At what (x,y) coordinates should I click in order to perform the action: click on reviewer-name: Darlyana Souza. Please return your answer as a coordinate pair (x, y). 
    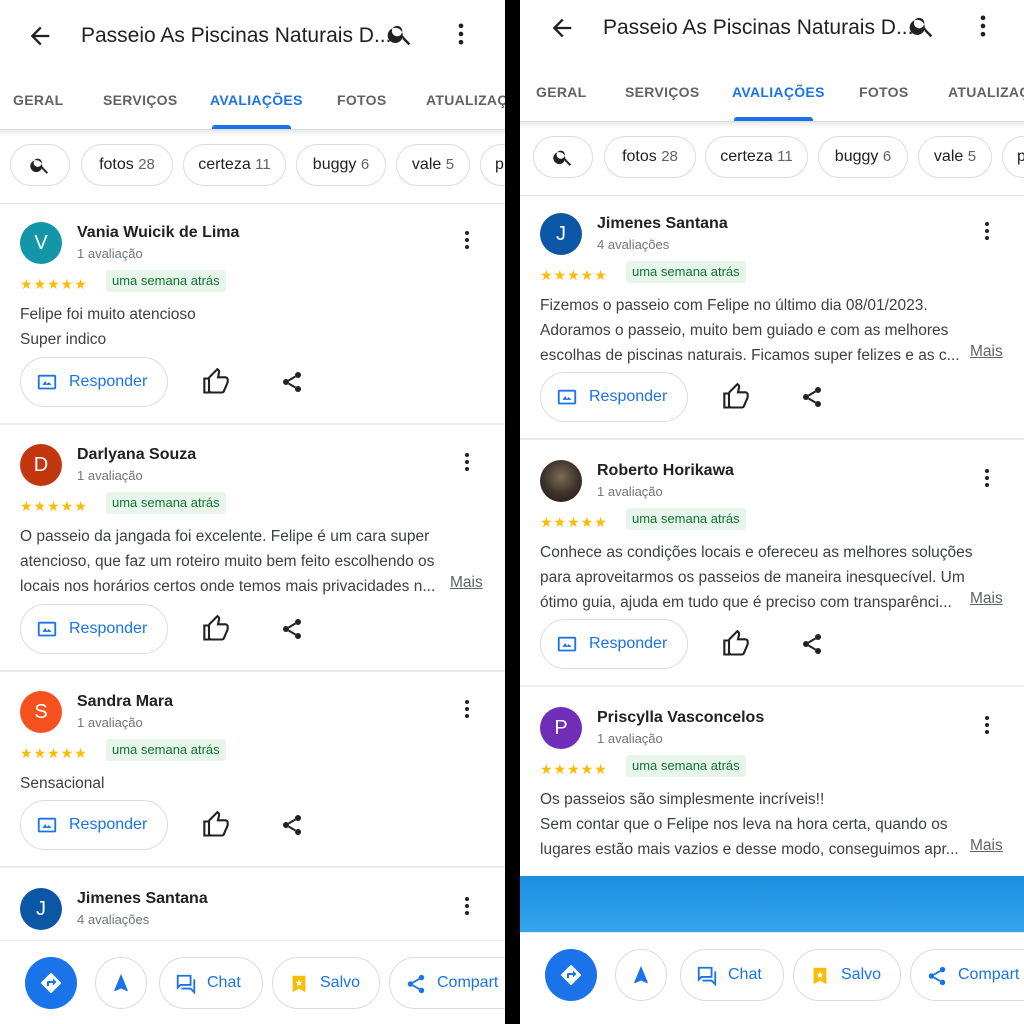
    Looking at the image, I should click on (136, 455).